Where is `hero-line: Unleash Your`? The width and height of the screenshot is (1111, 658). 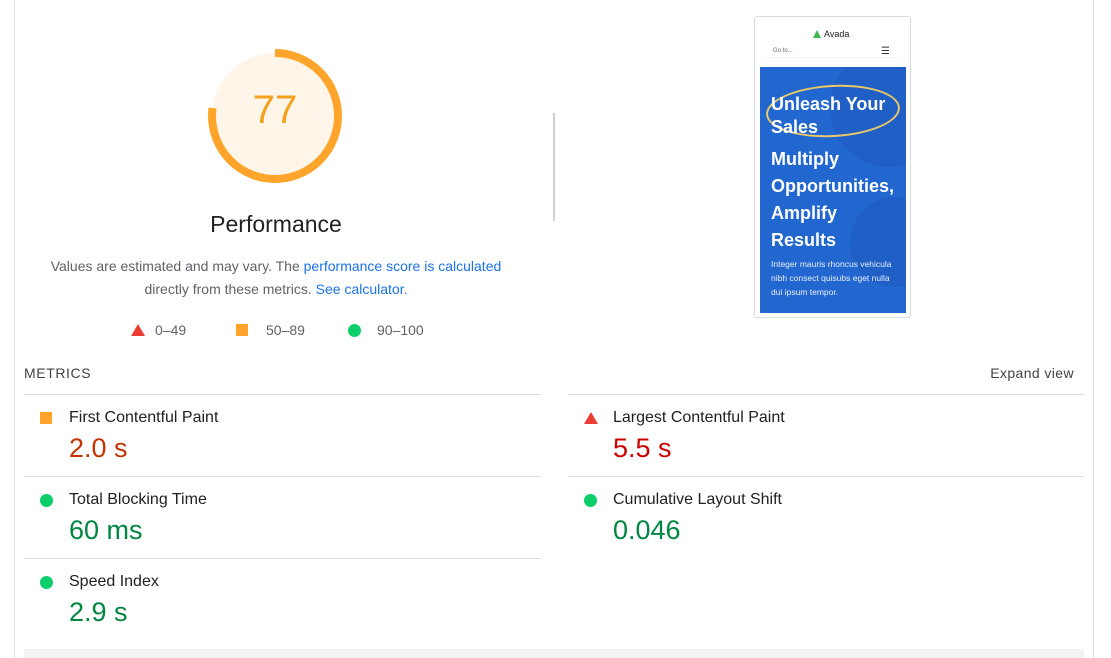
hero-line: Unleash Your is located at coordinates (828, 104).